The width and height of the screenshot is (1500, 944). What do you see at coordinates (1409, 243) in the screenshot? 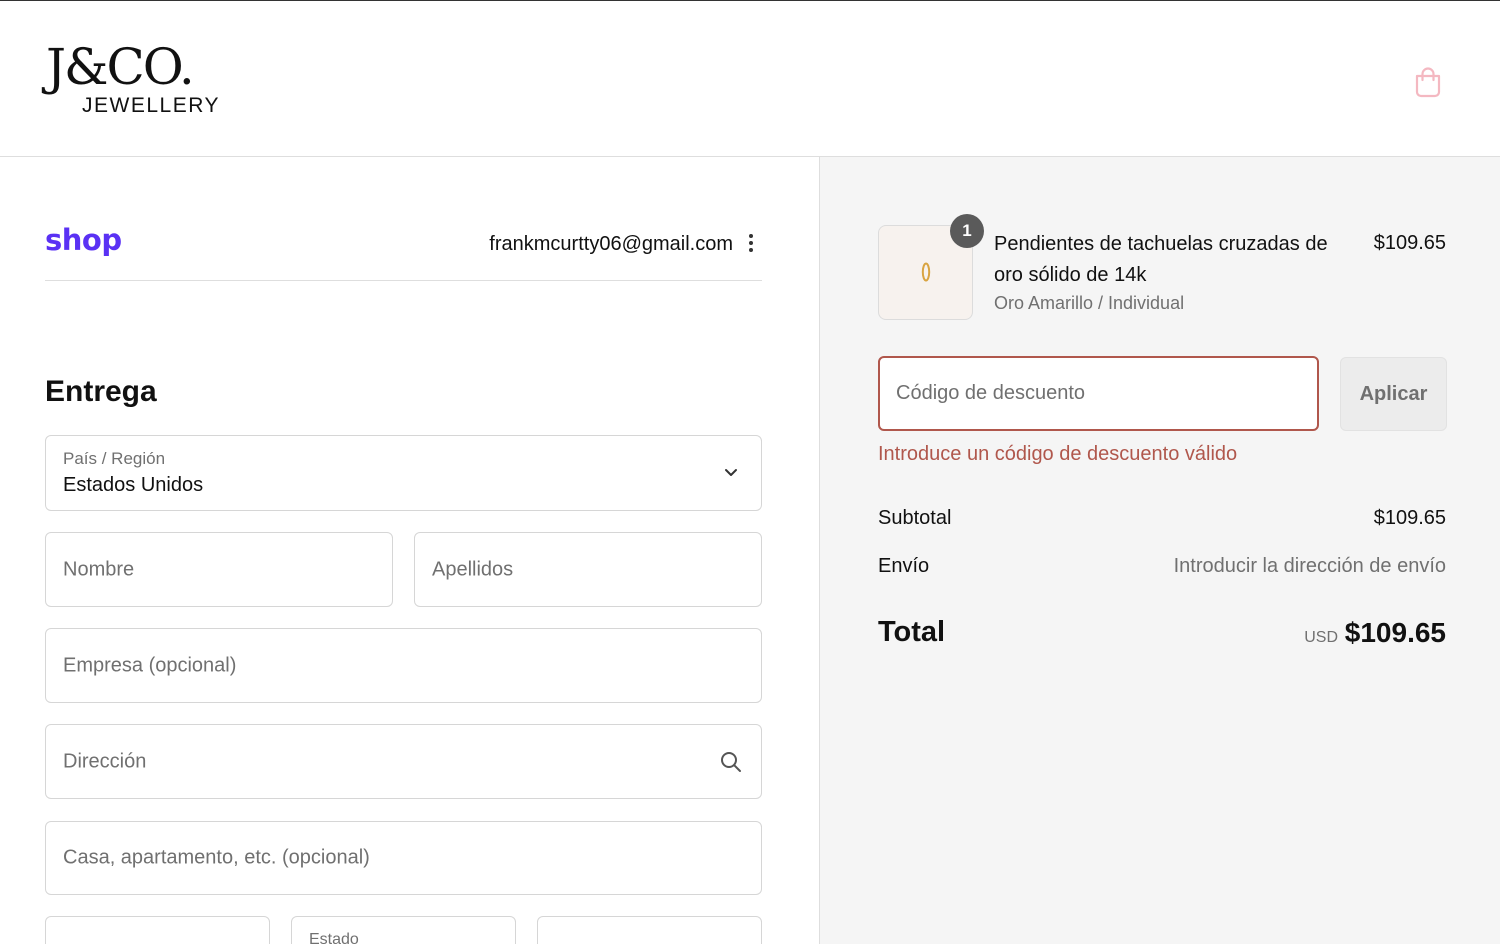
I see `product-price: $109.65` at bounding box center [1409, 243].